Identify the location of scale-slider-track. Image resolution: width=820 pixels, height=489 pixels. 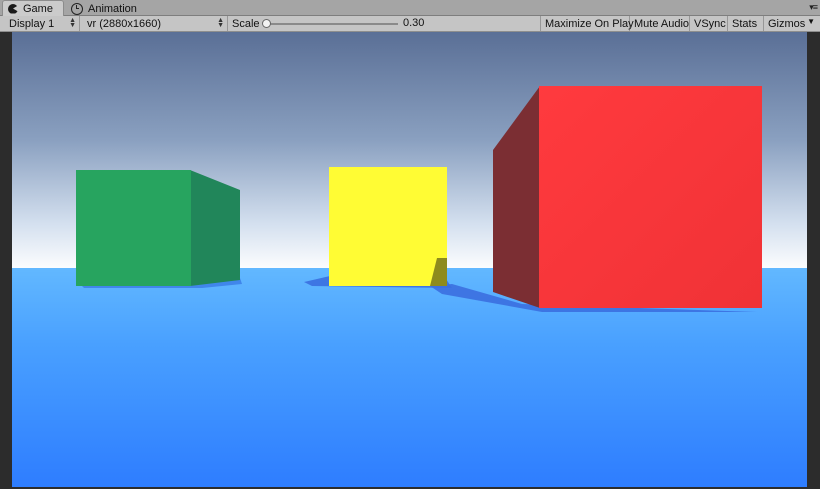
(331, 24).